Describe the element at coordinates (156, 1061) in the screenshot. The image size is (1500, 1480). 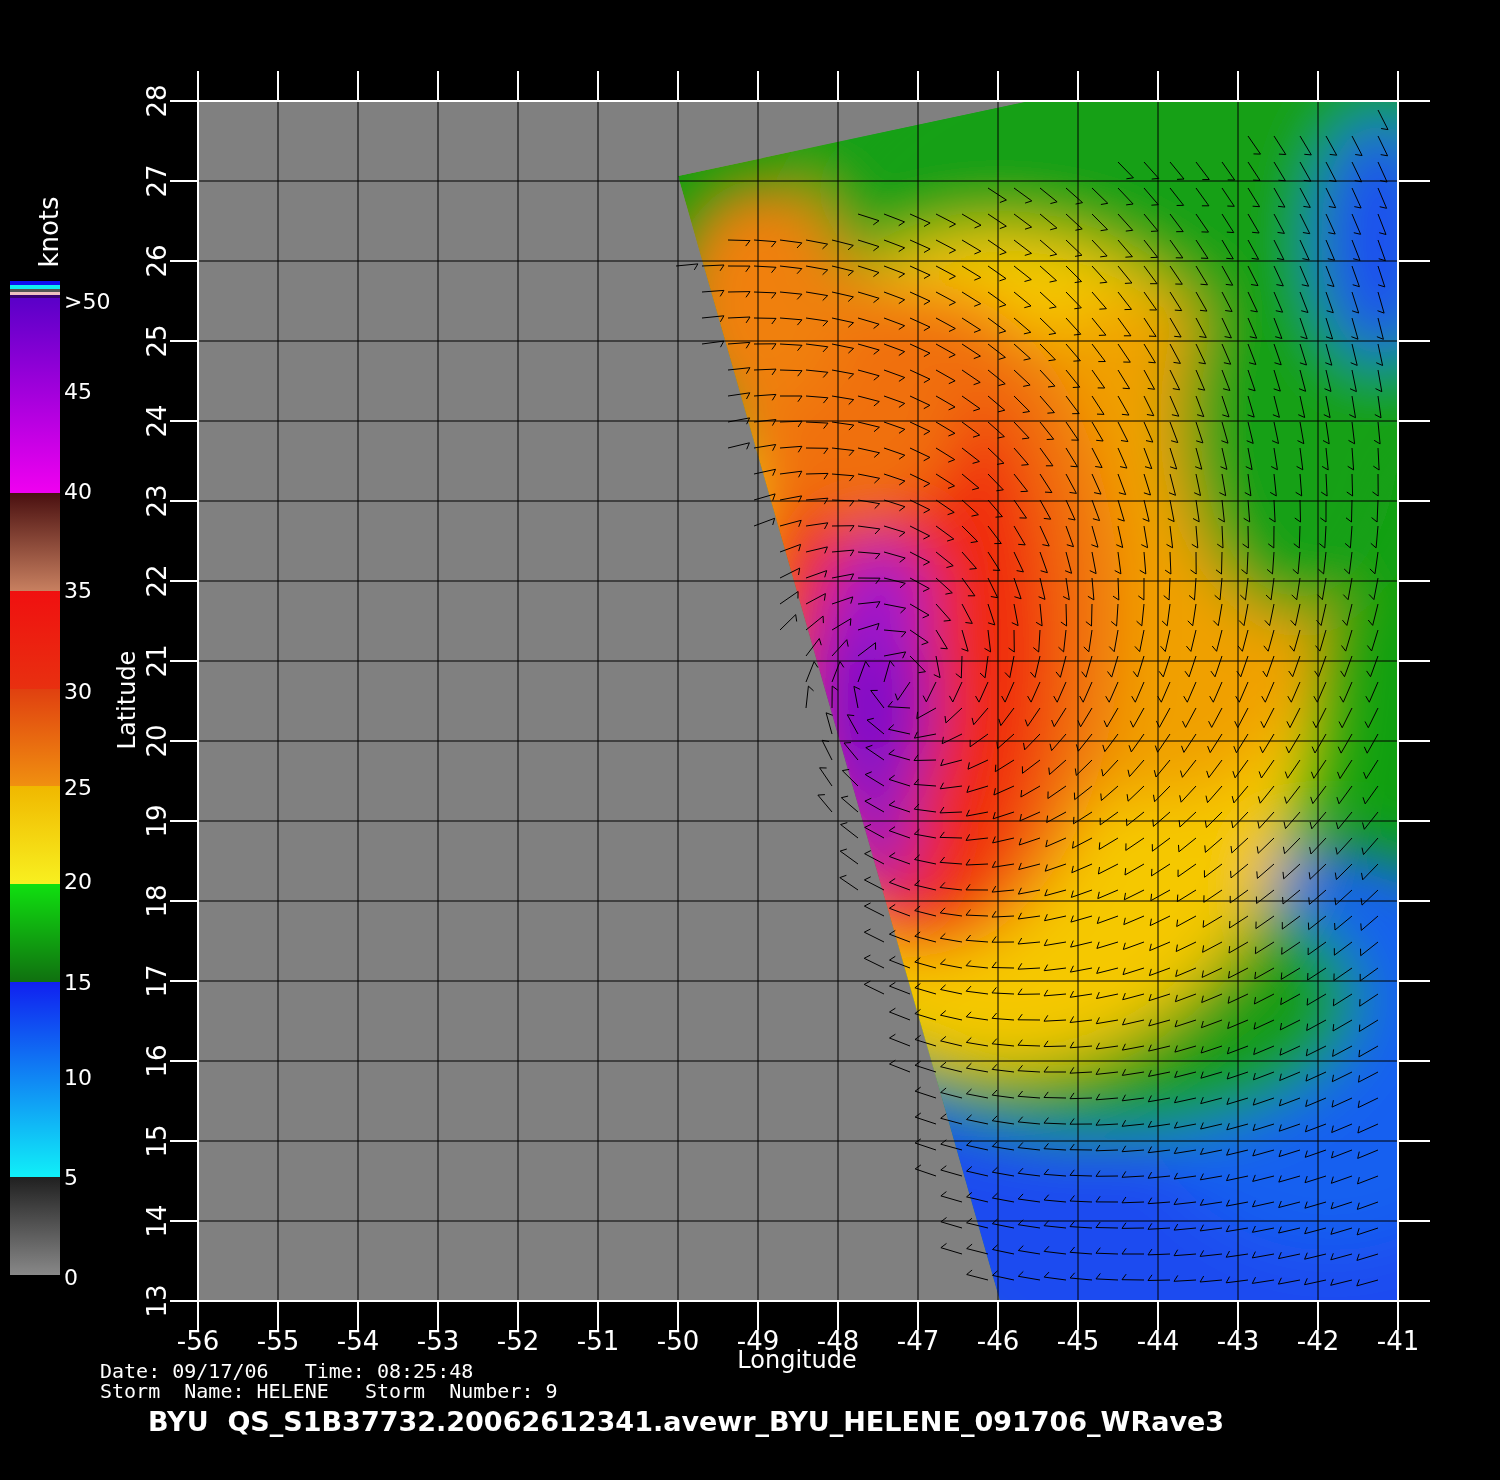
I see `y-tick-label: 16` at that location.